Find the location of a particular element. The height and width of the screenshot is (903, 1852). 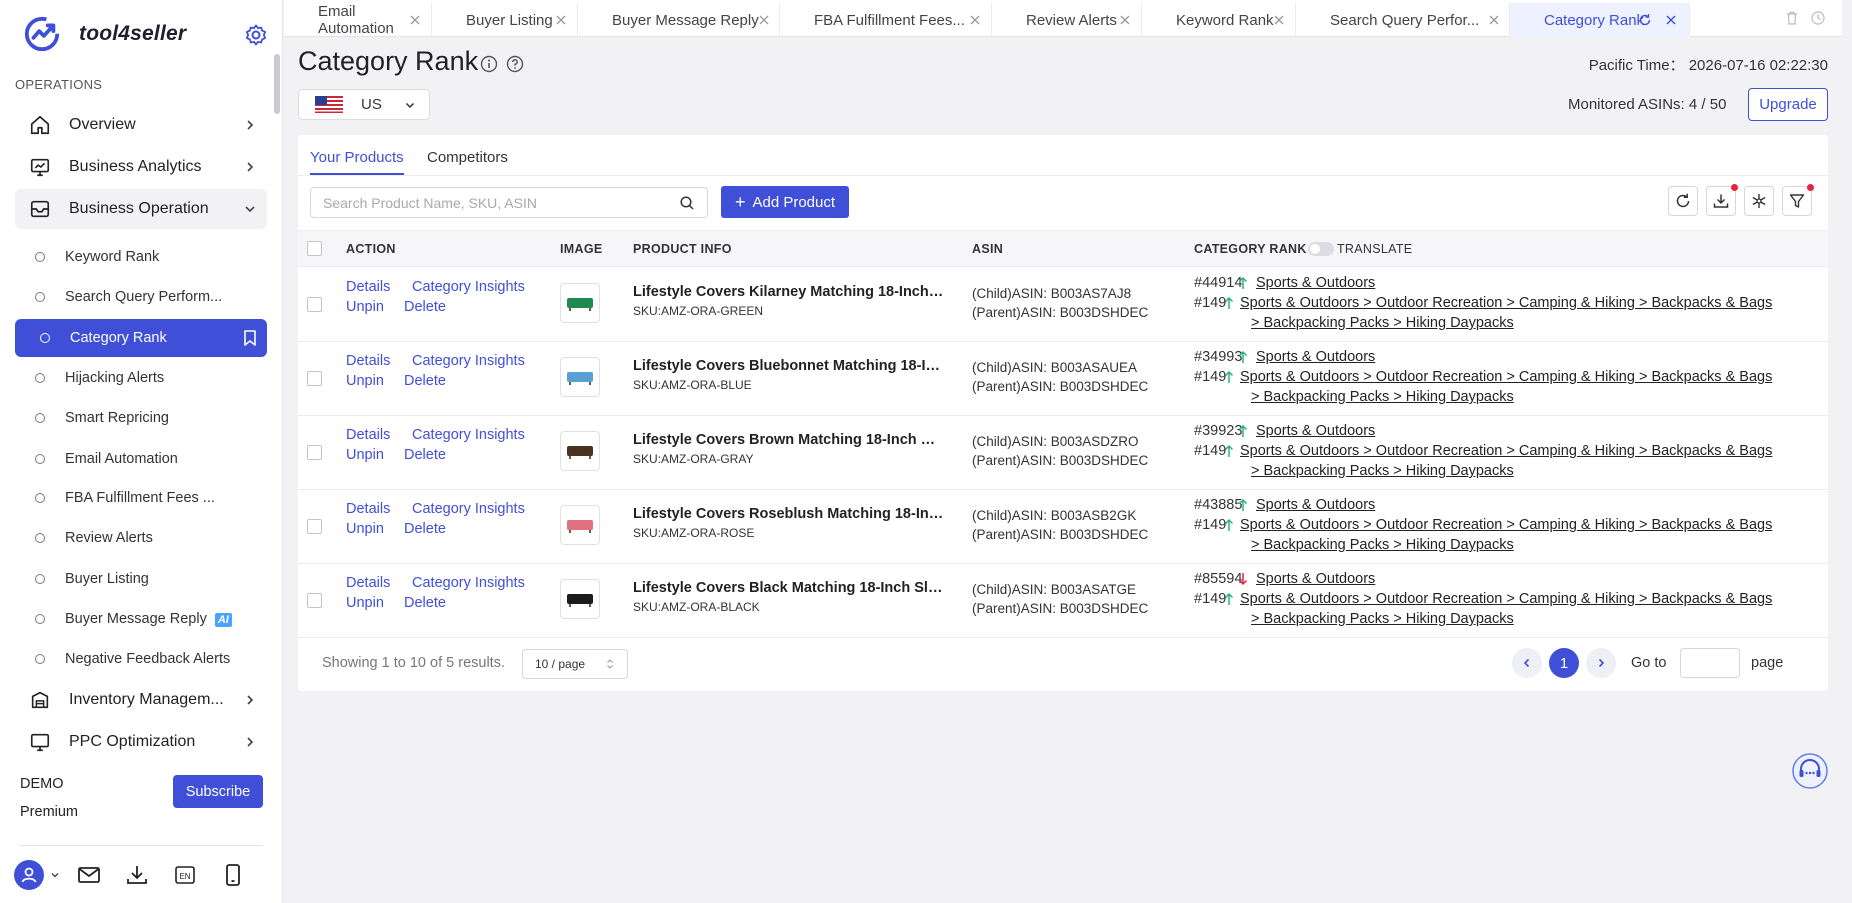

refresh-icon is located at coordinates (1645, 20).